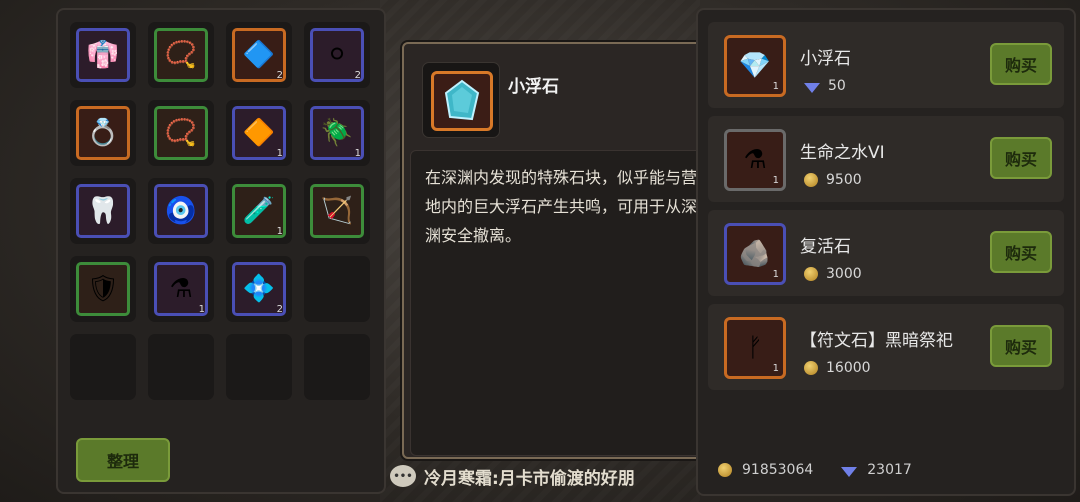  I want to click on inventory-slot: 🧪 1, so click(259, 211).